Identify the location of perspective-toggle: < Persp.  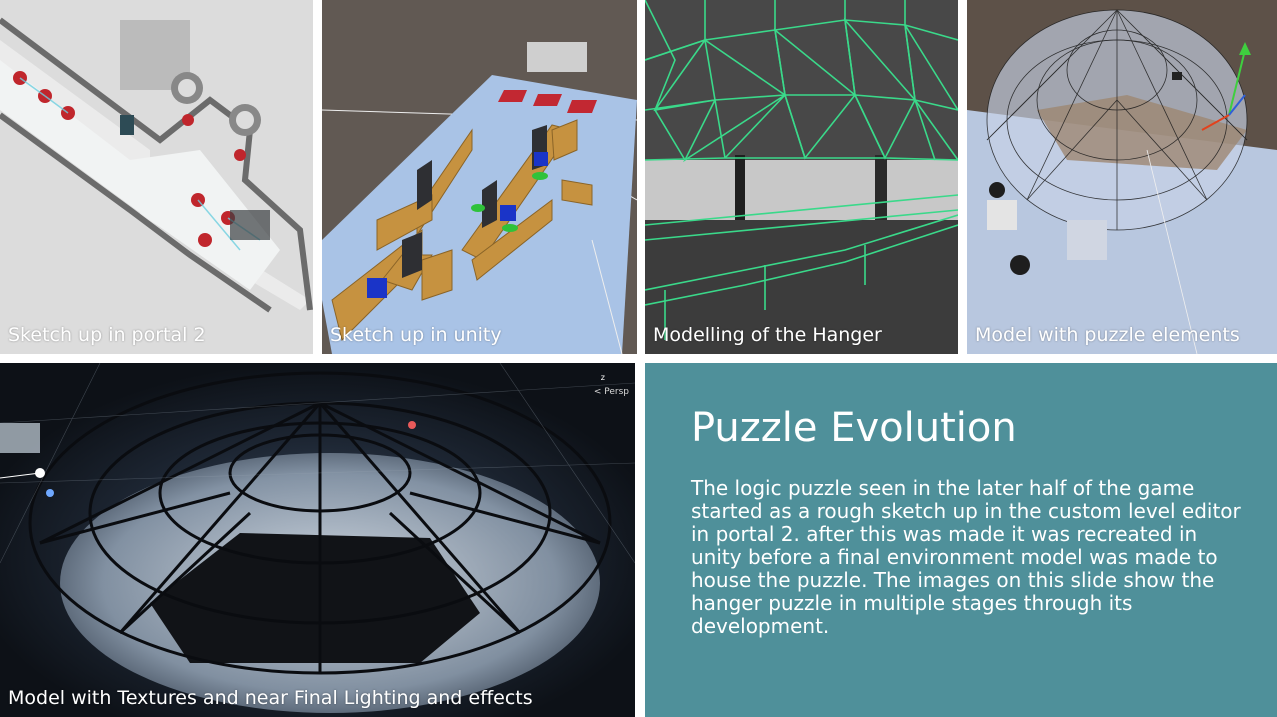
(611, 392).